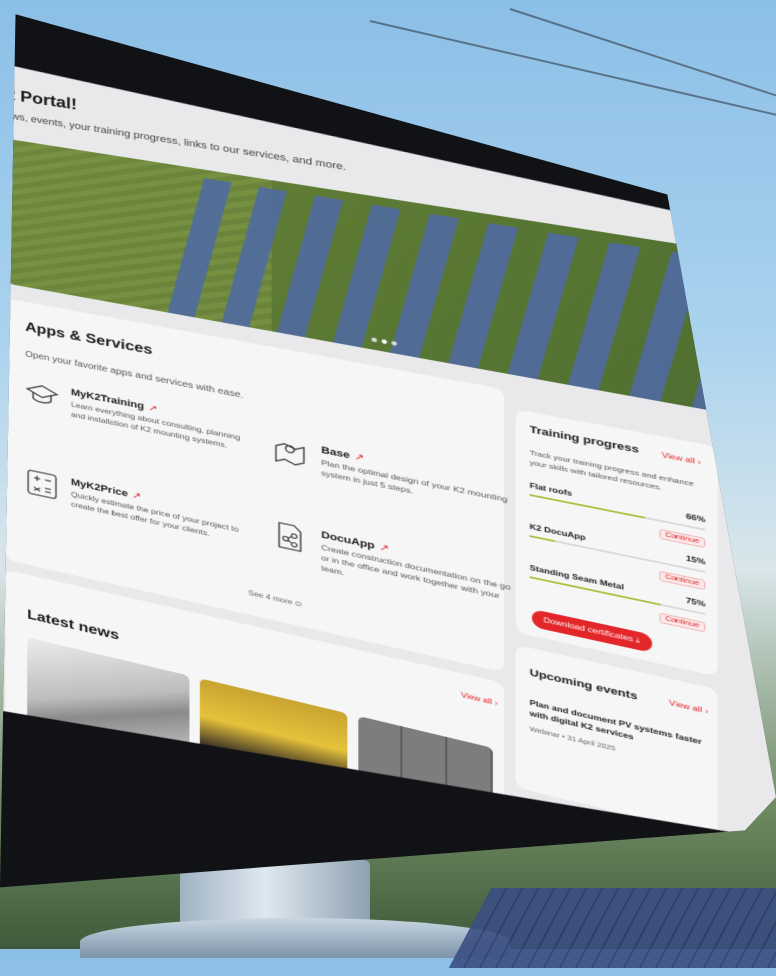 The height and width of the screenshot is (976, 776). What do you see at coordinates (290, 452) in the screenshot?
I see `map-pin-icon` at bounding box center [290, 452].